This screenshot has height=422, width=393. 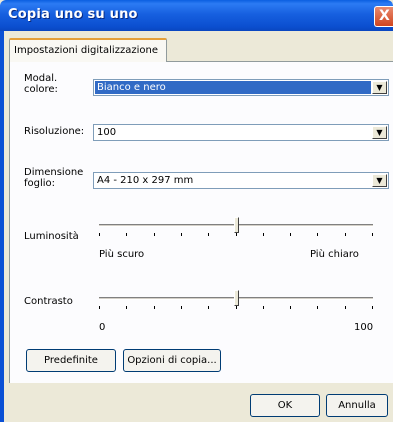 What do you see at coordinates (241, 87) in the screenshot?
I see `color-mode-select: Bianco e nero ▼` at bounding box center [241, 87].